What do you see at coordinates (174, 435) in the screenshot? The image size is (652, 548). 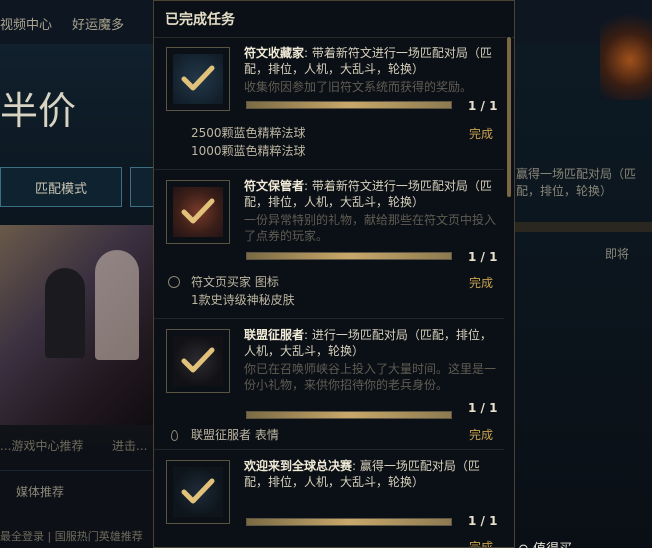 I see `emote-drop-icon` at bounding box center [174, 435].